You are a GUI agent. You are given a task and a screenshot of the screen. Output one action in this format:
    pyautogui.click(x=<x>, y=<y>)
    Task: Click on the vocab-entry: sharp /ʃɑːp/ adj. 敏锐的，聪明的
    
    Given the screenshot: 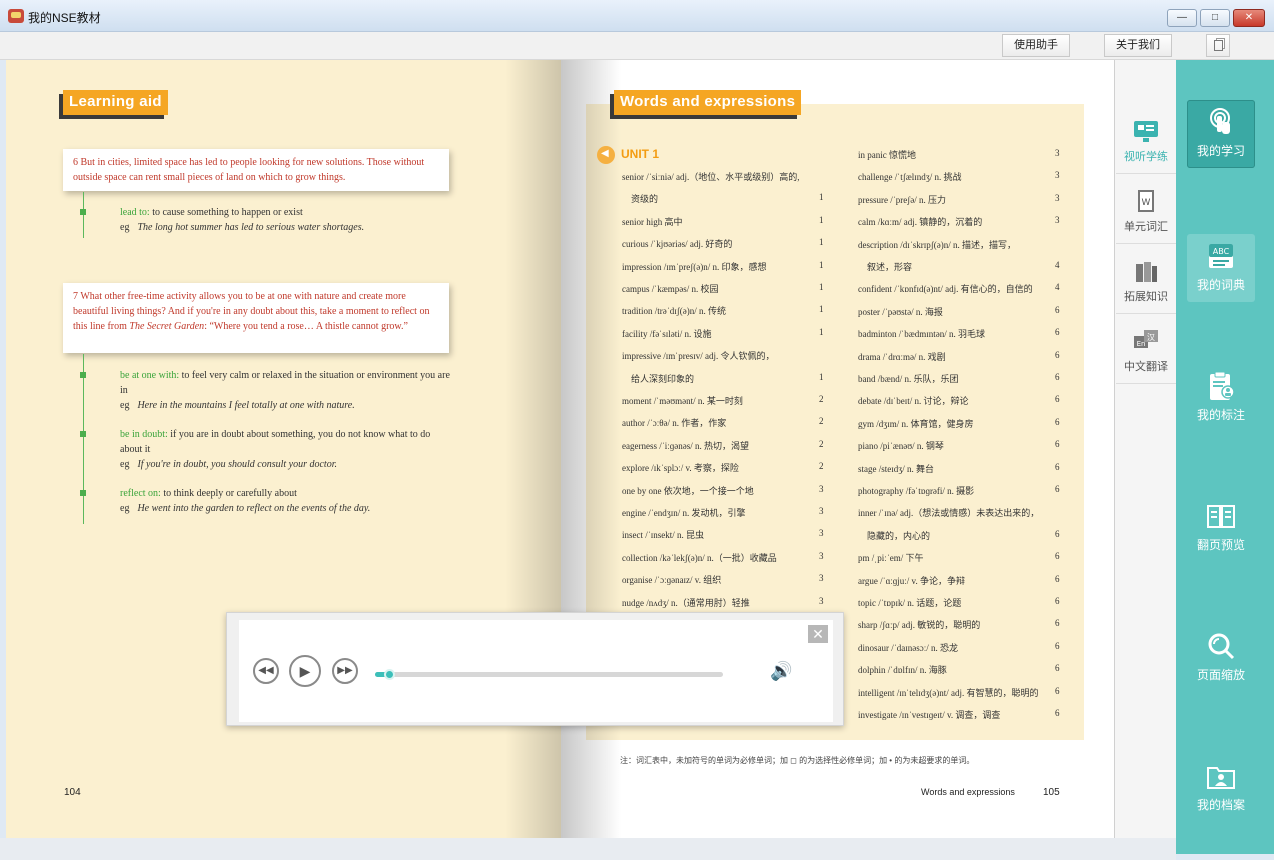 What is the action you would take?
    pyautogui.click(x=919, y=624)
    